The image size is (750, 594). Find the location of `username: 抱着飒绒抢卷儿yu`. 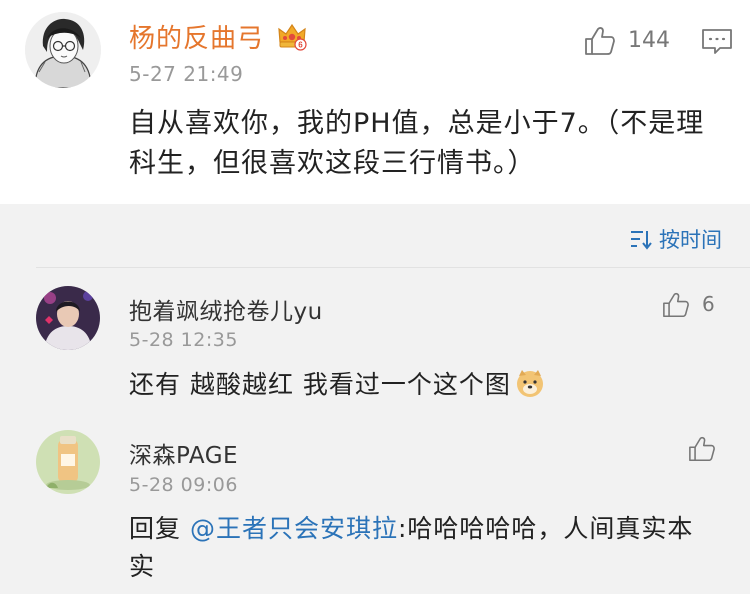

username: 抱着飒绒抢卷儿yu is located at coordinates (226, 309).